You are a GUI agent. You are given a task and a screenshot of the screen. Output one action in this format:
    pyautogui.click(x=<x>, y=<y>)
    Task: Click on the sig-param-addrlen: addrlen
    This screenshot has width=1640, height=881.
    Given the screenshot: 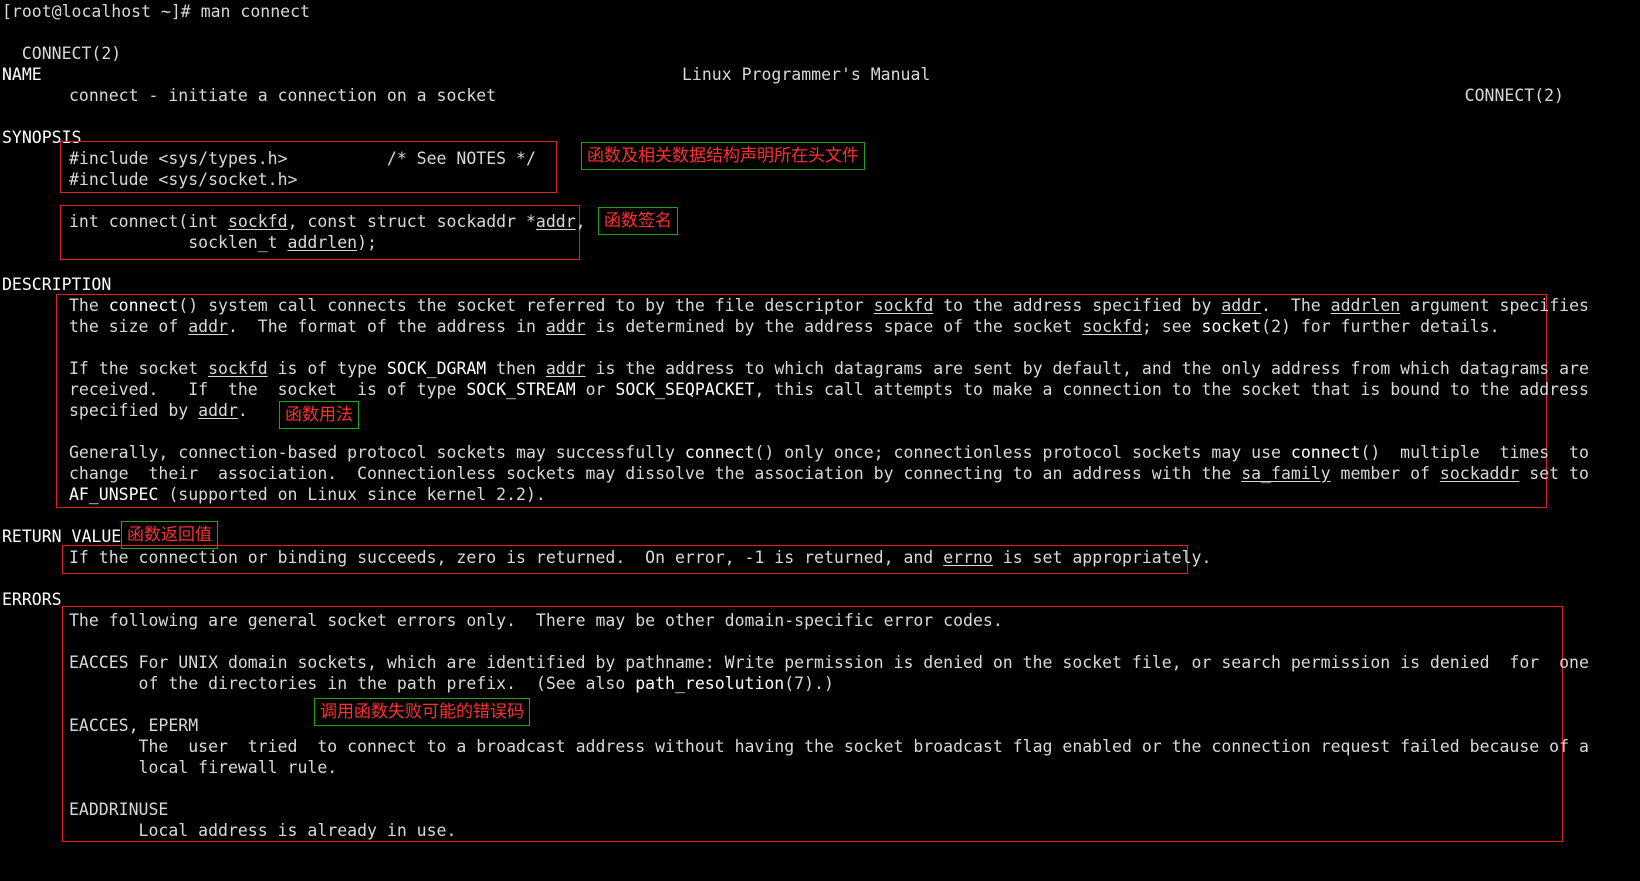 What is the action you would take?
    pyautogui.click(x=322, y=242)
    